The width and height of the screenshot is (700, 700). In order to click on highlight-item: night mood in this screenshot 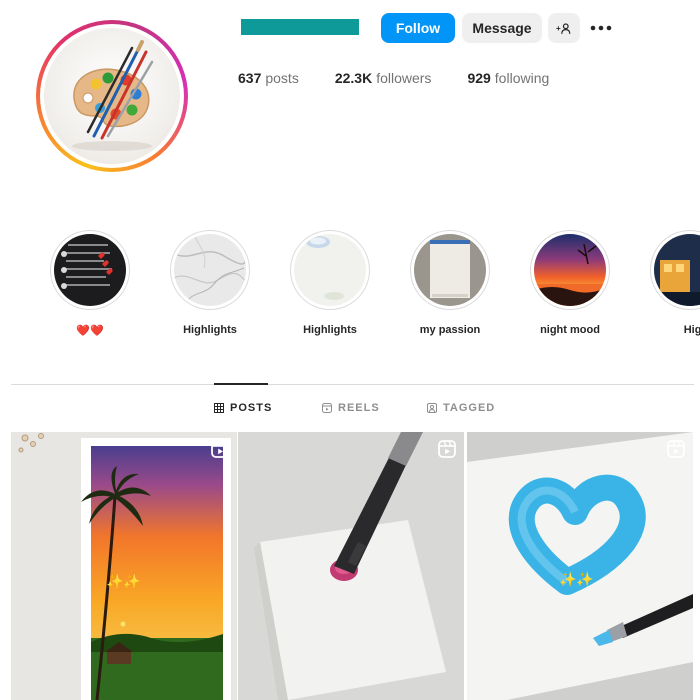, I will do `click(570, 283)`.